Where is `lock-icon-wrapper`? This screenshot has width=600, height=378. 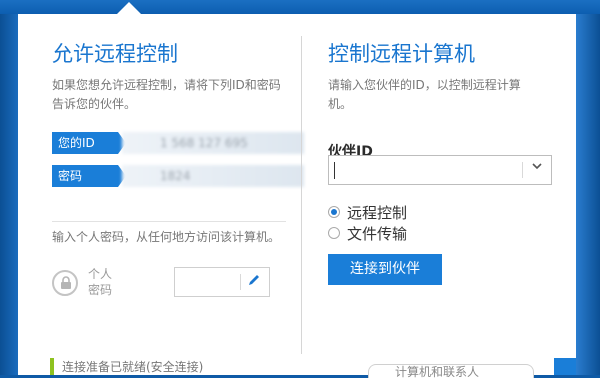
lock-icon-wrapper is located at coordinates (65, 283).